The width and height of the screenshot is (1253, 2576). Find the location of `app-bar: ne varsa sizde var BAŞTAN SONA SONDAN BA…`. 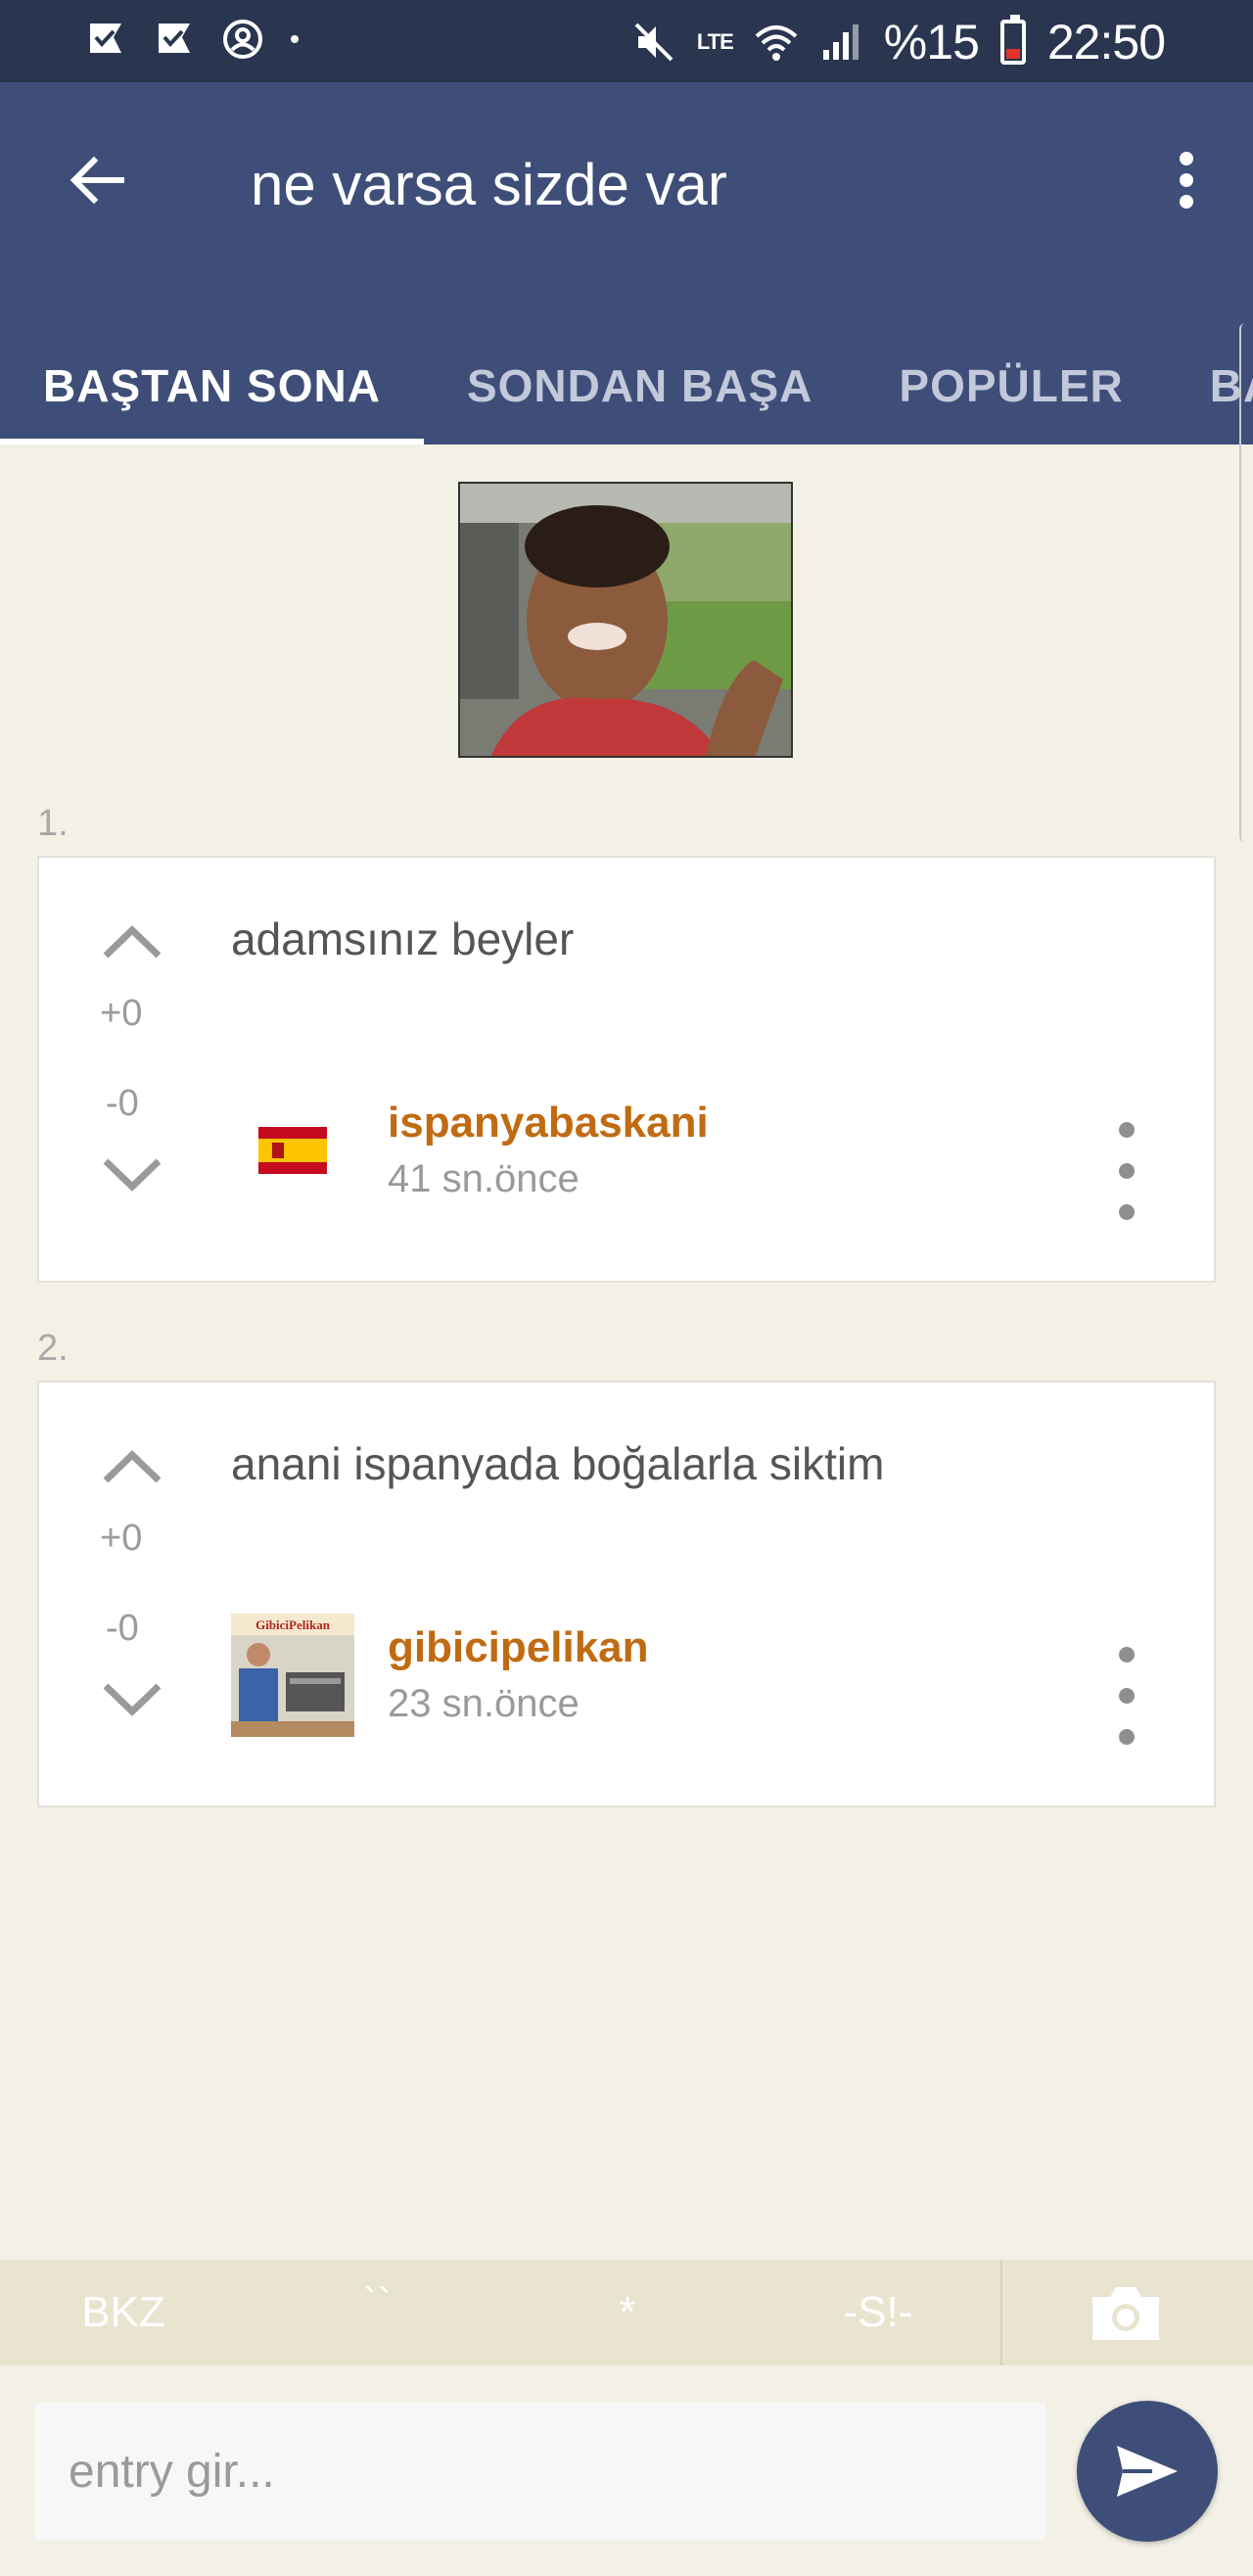

app-bar: ne varsa sizde var BAŞTAN SONA SONDAN BA… is located at coordinates (626, 263).